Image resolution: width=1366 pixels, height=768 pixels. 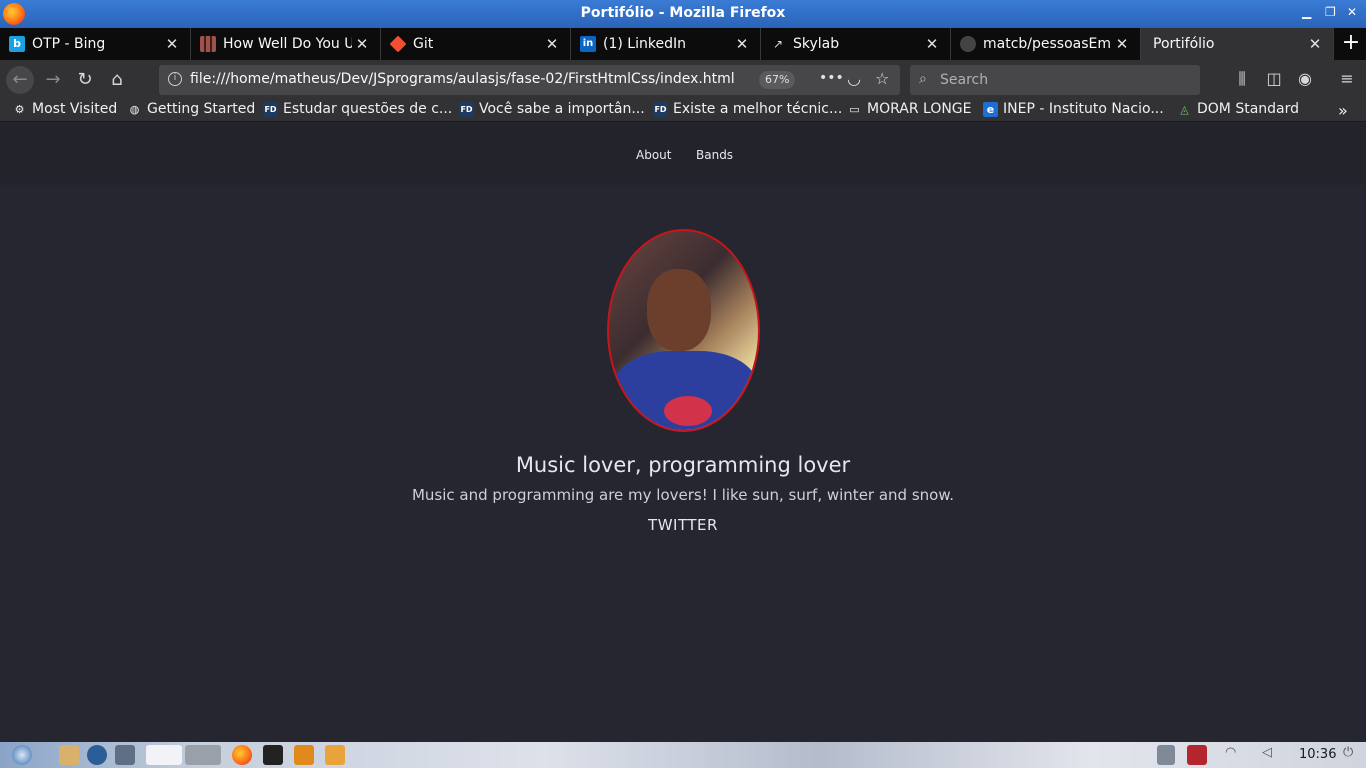 I want to click on terminal-icon, so click(x=273, y=755).